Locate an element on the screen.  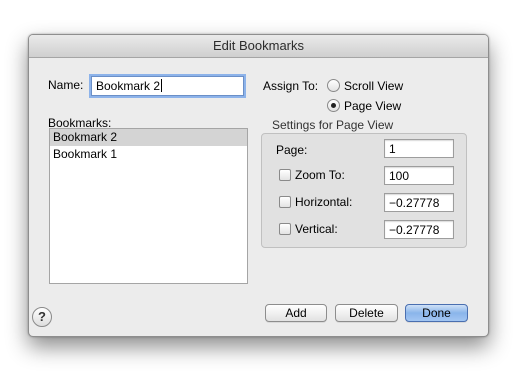
horizontal-input: −0.27778 is located at coordinates (419, 202).